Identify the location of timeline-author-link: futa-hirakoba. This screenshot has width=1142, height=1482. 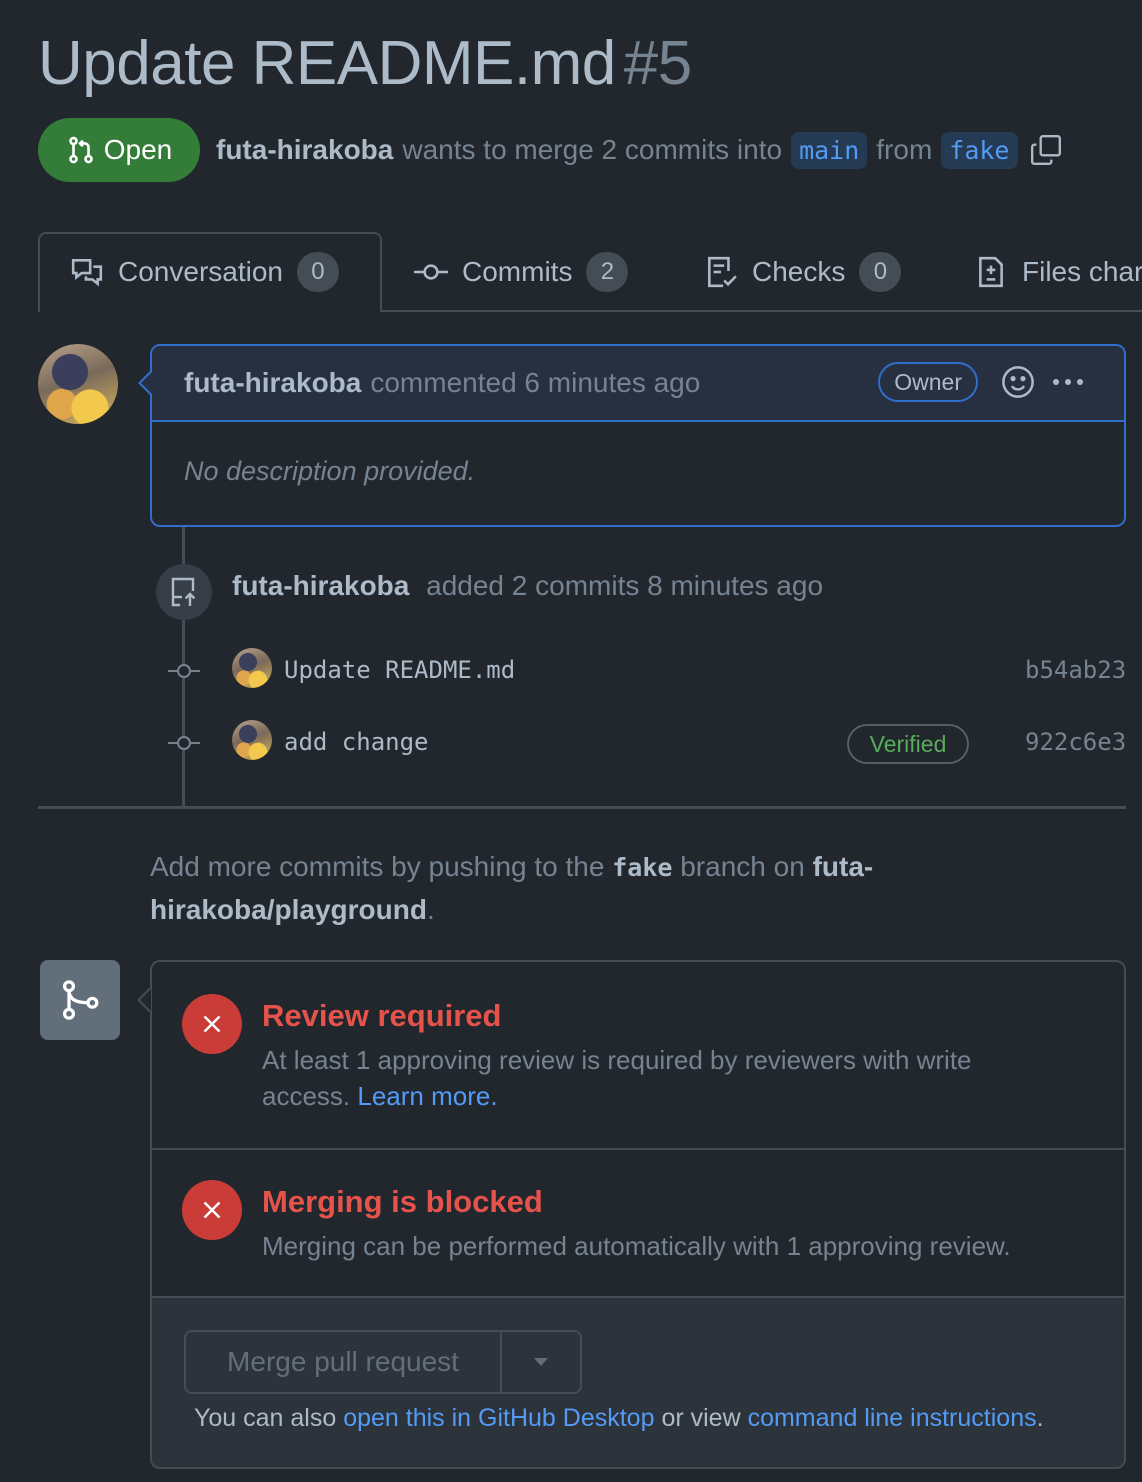
(320, 585).